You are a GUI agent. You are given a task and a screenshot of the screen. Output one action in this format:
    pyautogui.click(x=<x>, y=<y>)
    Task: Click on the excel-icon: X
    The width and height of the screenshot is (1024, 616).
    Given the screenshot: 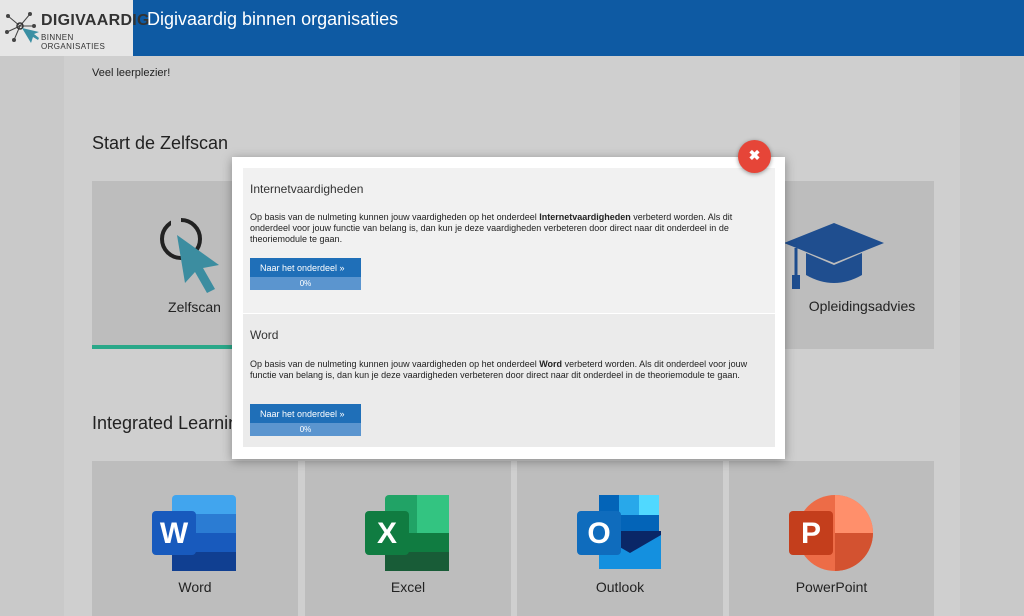 What is the action you would take?
    pyautogui.click(x=407, y=533)
    